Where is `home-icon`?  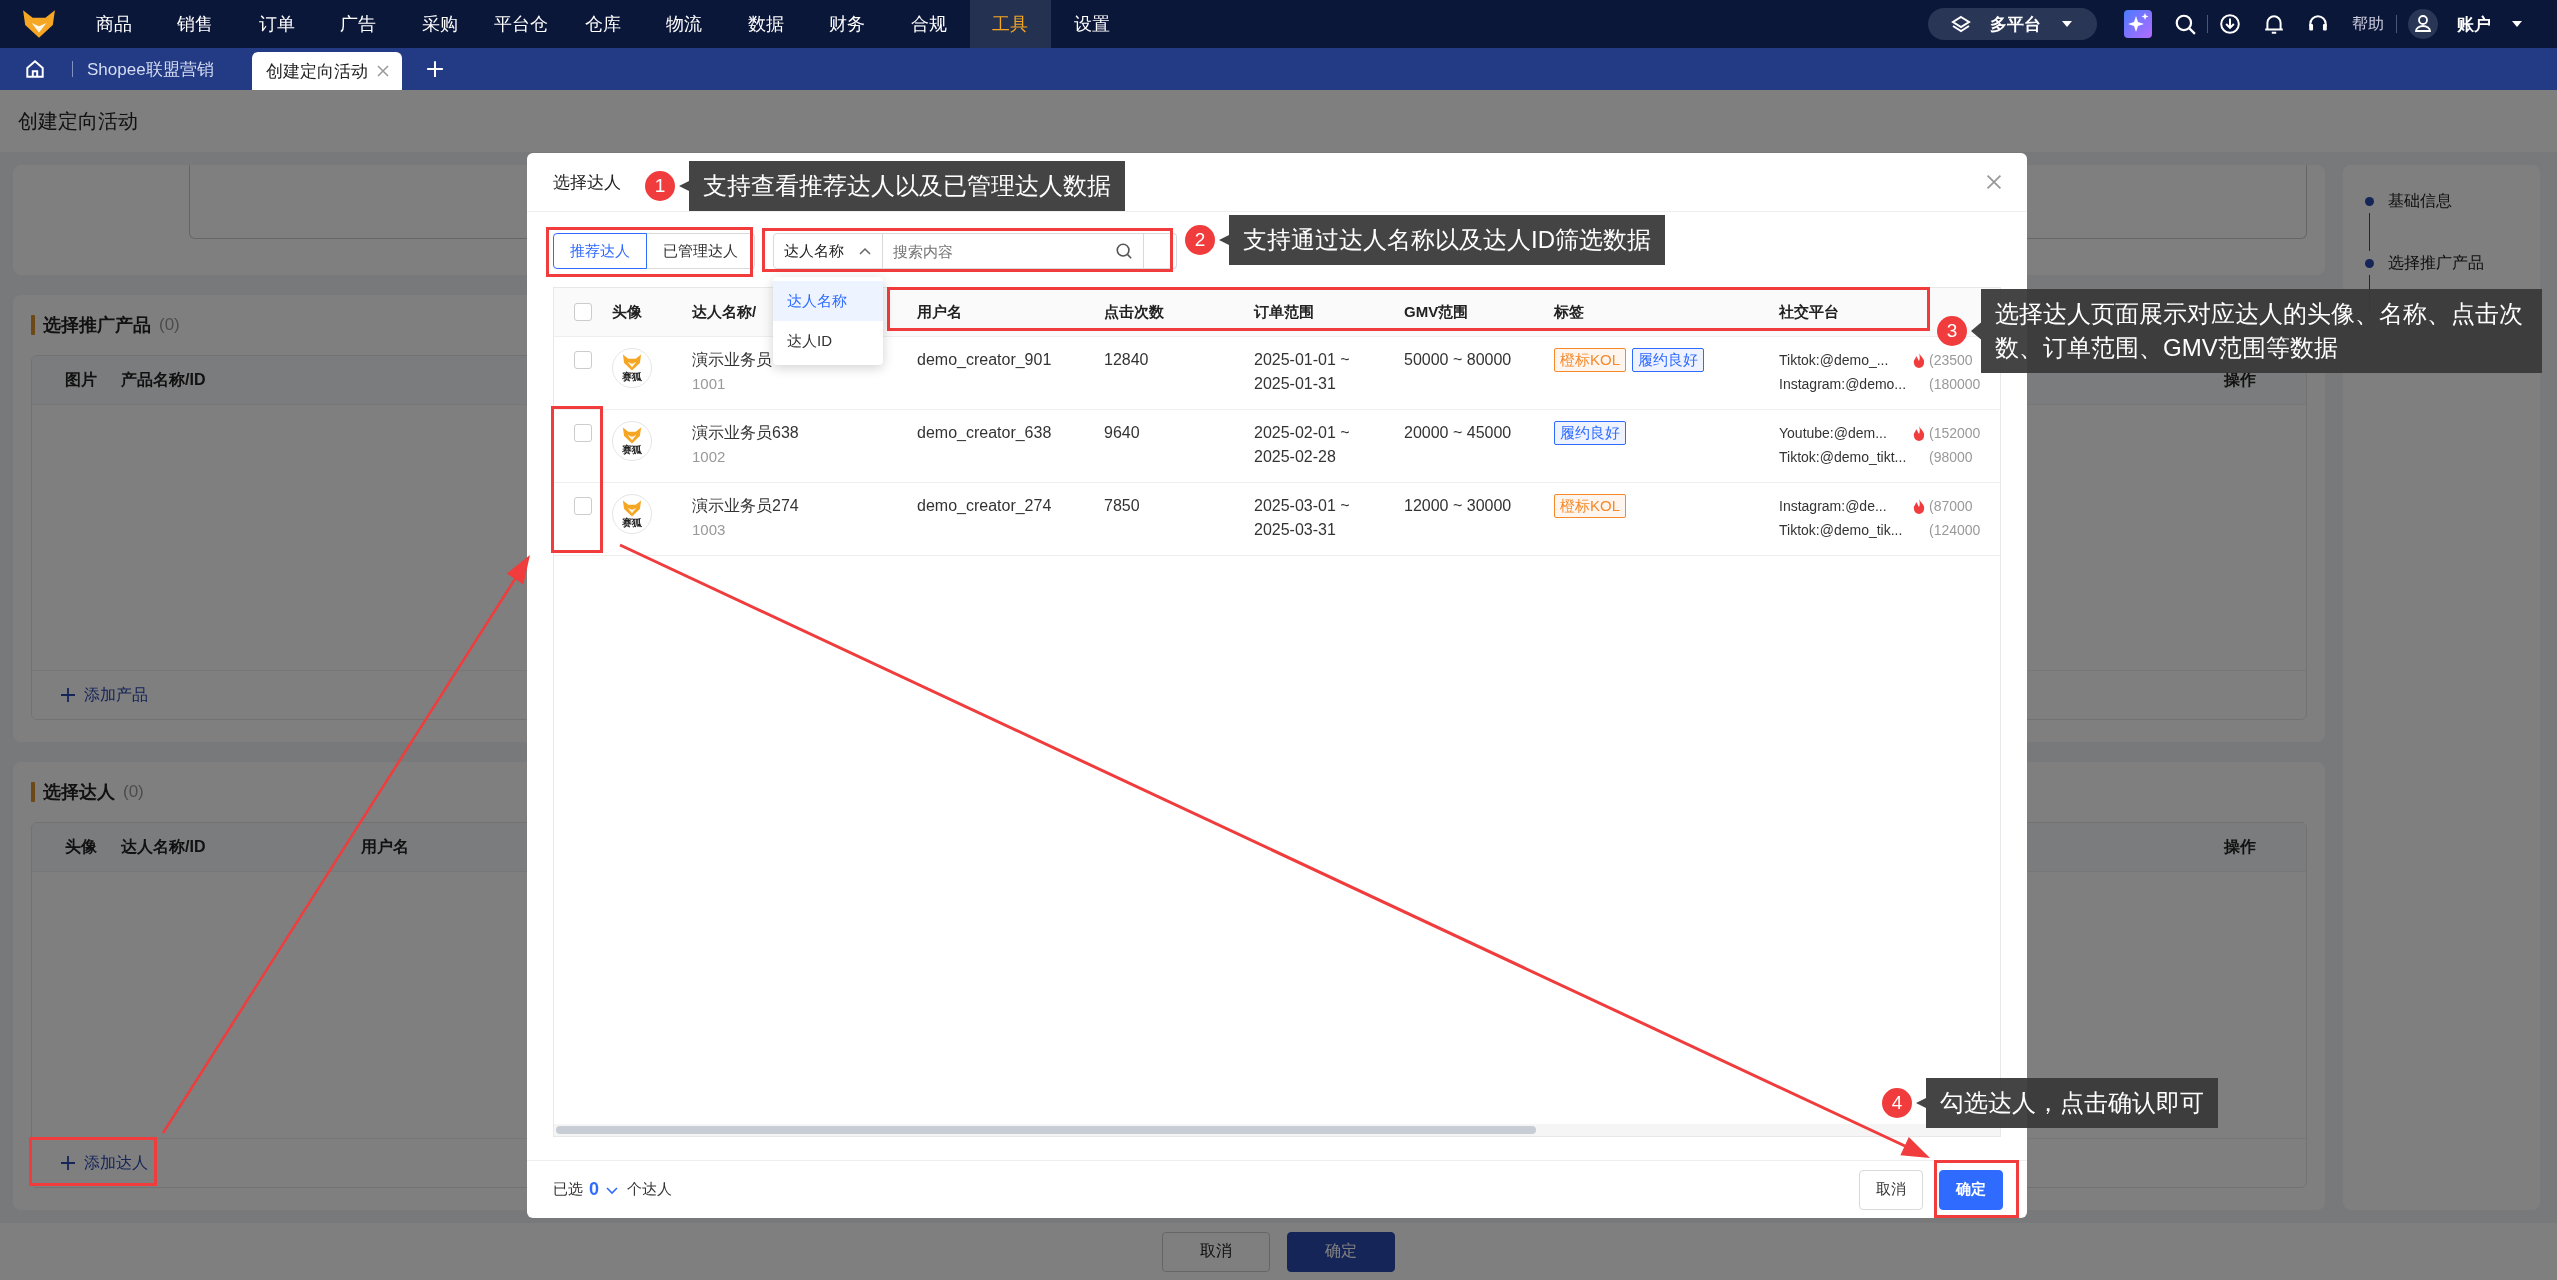
home-icon is located at coordinates (35, 69).